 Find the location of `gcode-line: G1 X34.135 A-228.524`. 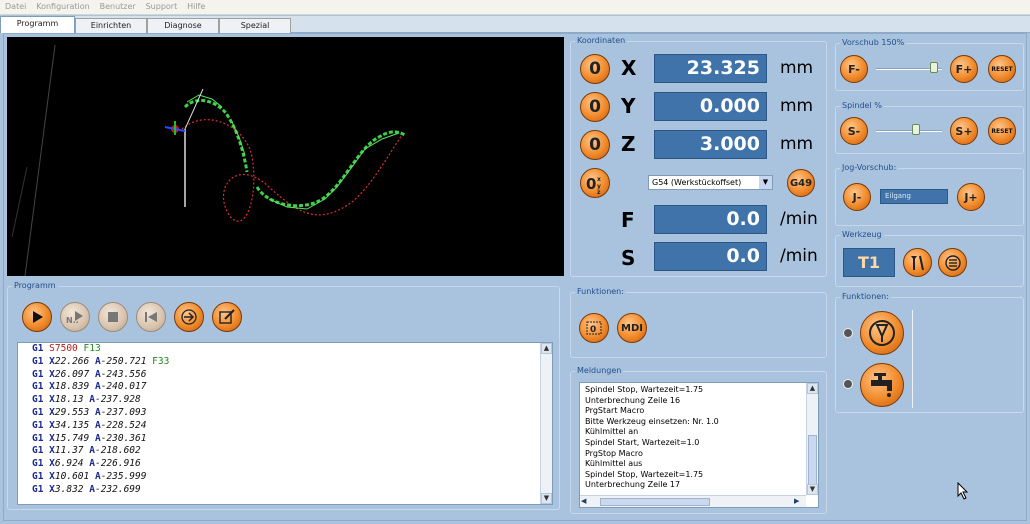

gcode-line: G1 X34.135 A-228.524 is located at coordinates (285, 426).